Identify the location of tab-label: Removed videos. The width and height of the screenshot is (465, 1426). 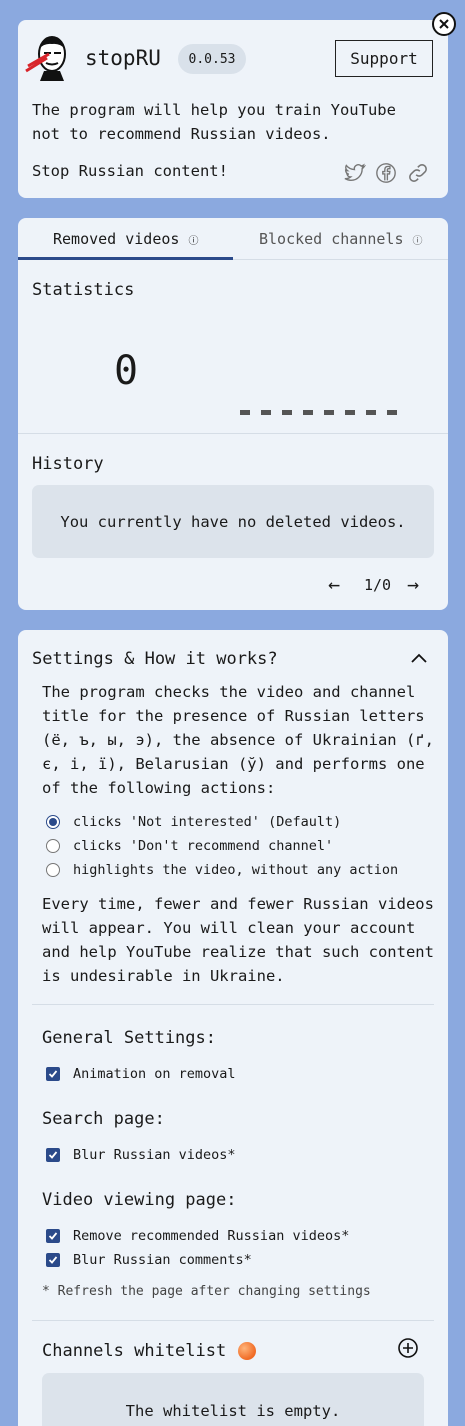
(116, 239).